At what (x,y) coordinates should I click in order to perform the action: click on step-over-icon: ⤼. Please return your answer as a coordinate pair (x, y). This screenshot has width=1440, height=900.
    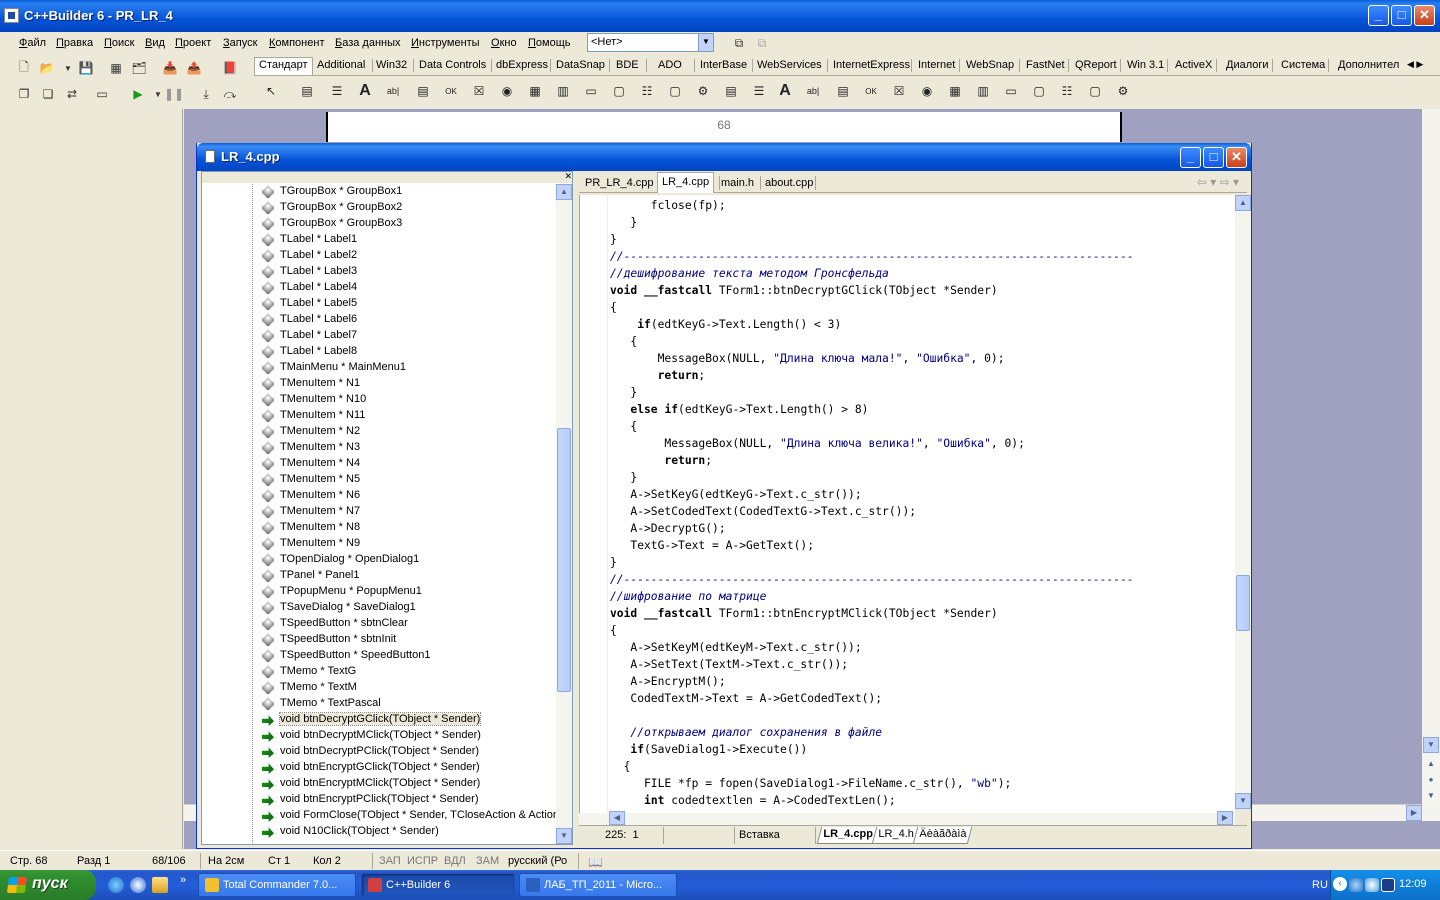
    Looking at the image, I should click on (230, 94).